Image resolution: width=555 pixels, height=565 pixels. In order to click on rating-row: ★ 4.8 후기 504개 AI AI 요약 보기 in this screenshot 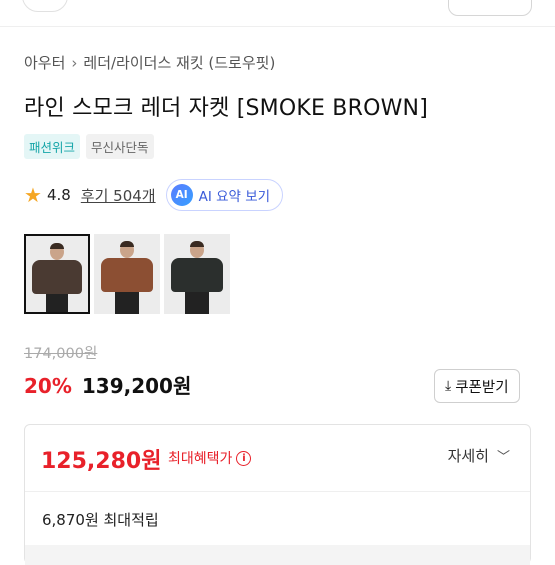, I will do `click(154, 195)`.